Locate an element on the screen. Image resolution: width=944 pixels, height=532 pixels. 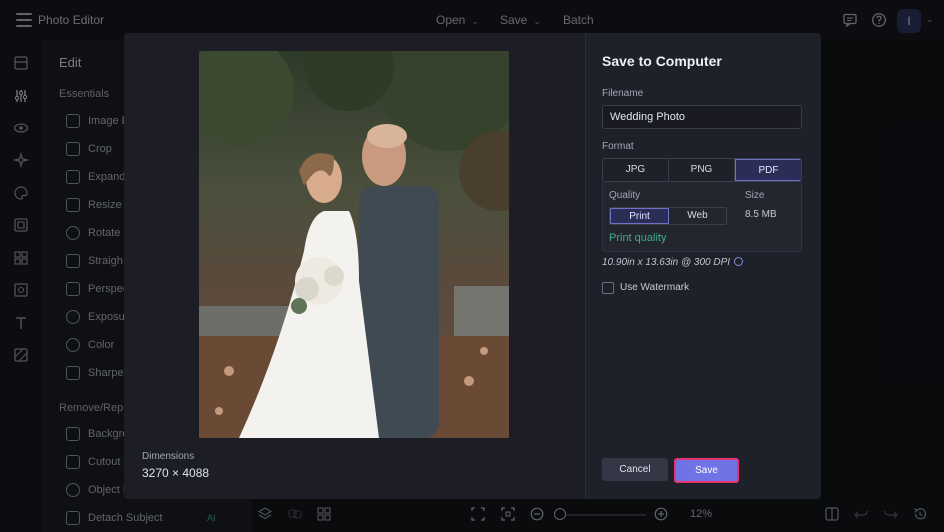
info-icon is located at coordinates (739, 261).